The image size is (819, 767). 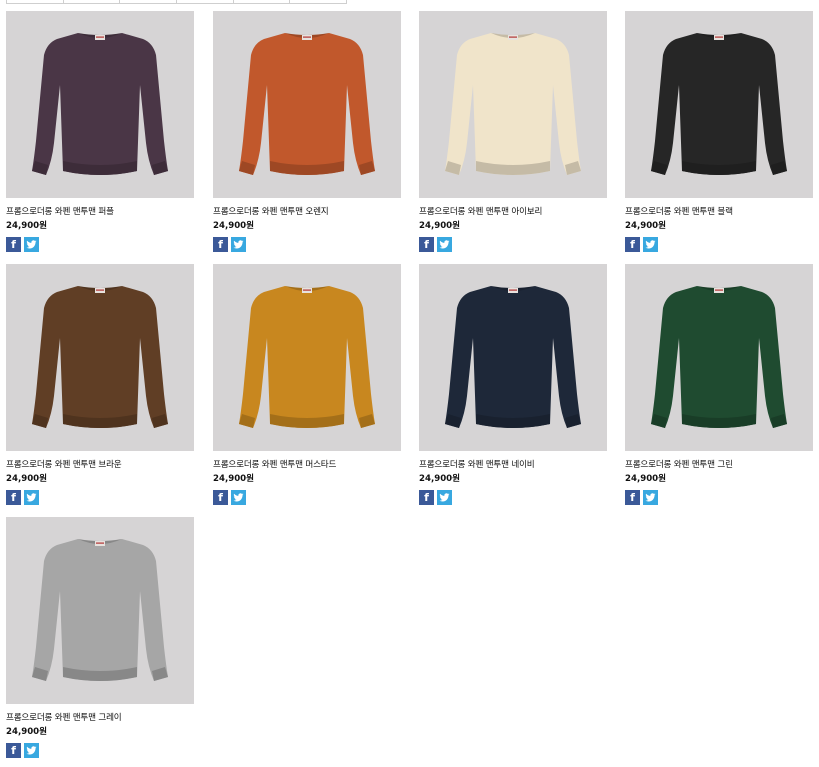 I want to click on product-card: 프롬으로더롱 와펜 맨투맨 네이비 24,900원 f, so click(x=513, y=389).